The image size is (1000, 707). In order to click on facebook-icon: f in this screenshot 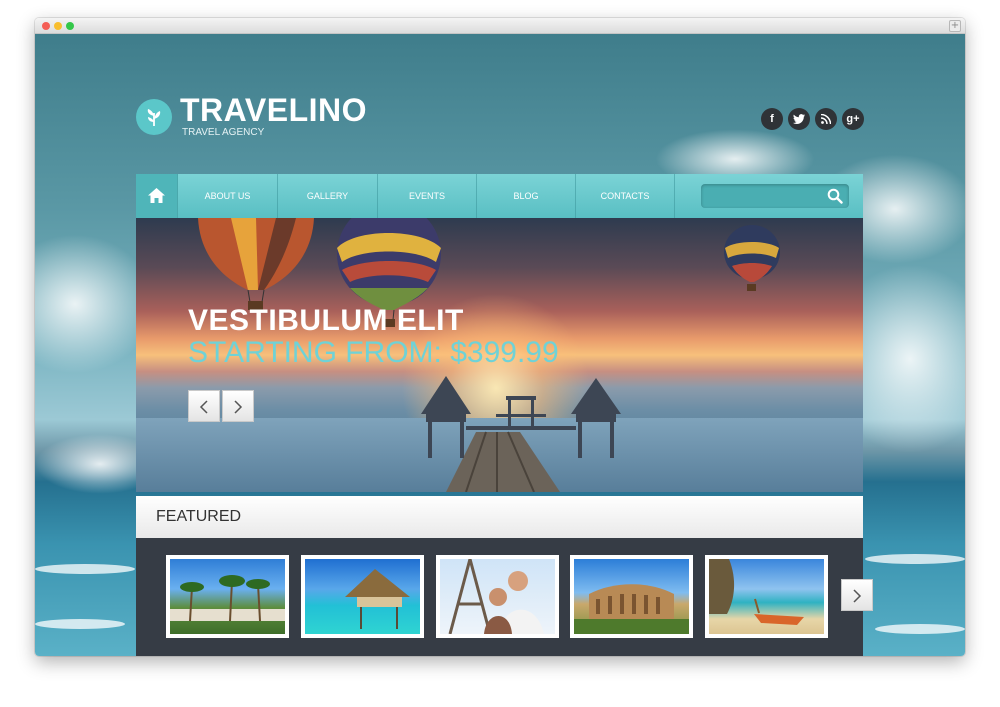, I will do `click(772, 119)`.